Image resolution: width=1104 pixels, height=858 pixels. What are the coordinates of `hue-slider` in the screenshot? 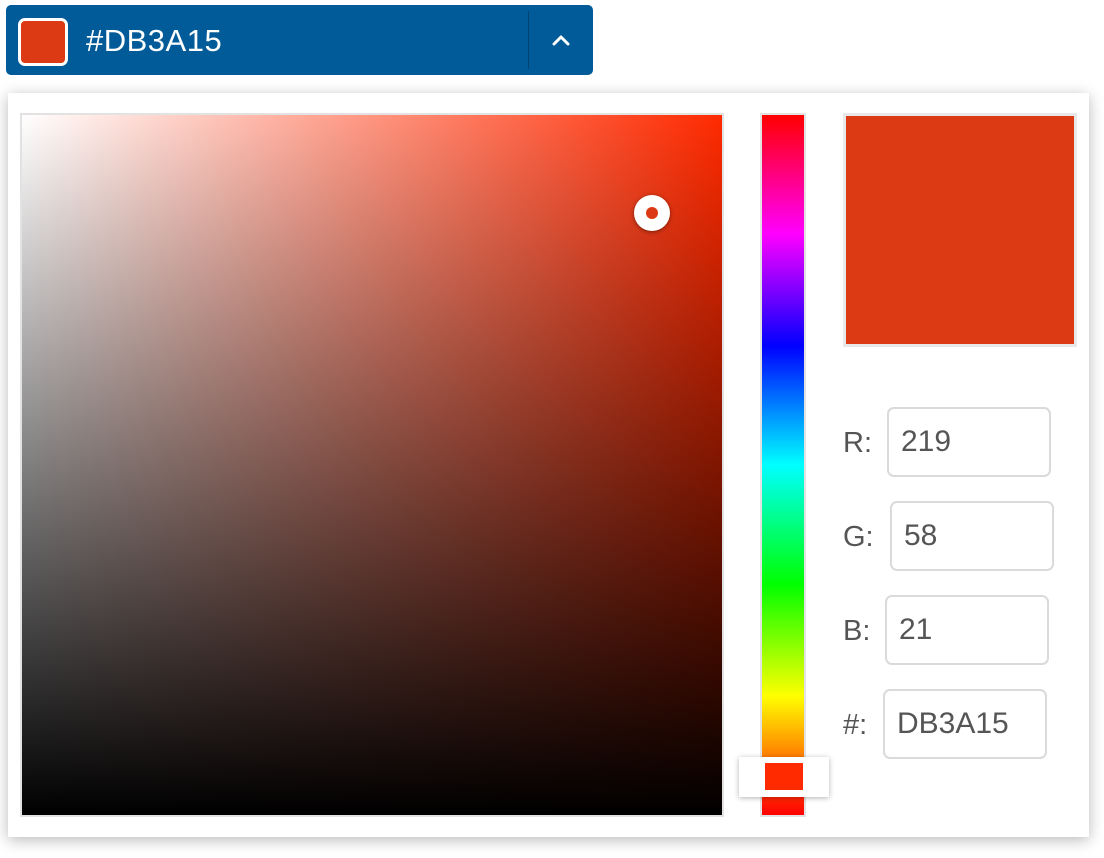 It's located at (783, 465).